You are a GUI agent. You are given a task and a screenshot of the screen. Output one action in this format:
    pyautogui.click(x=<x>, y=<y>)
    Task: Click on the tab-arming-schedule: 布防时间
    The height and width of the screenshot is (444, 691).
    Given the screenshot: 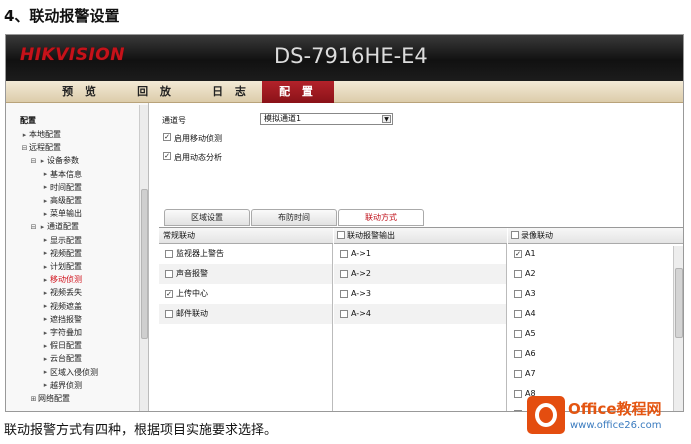 What is the action you would take?
    pyautogui.click(x=294, y=217)
    